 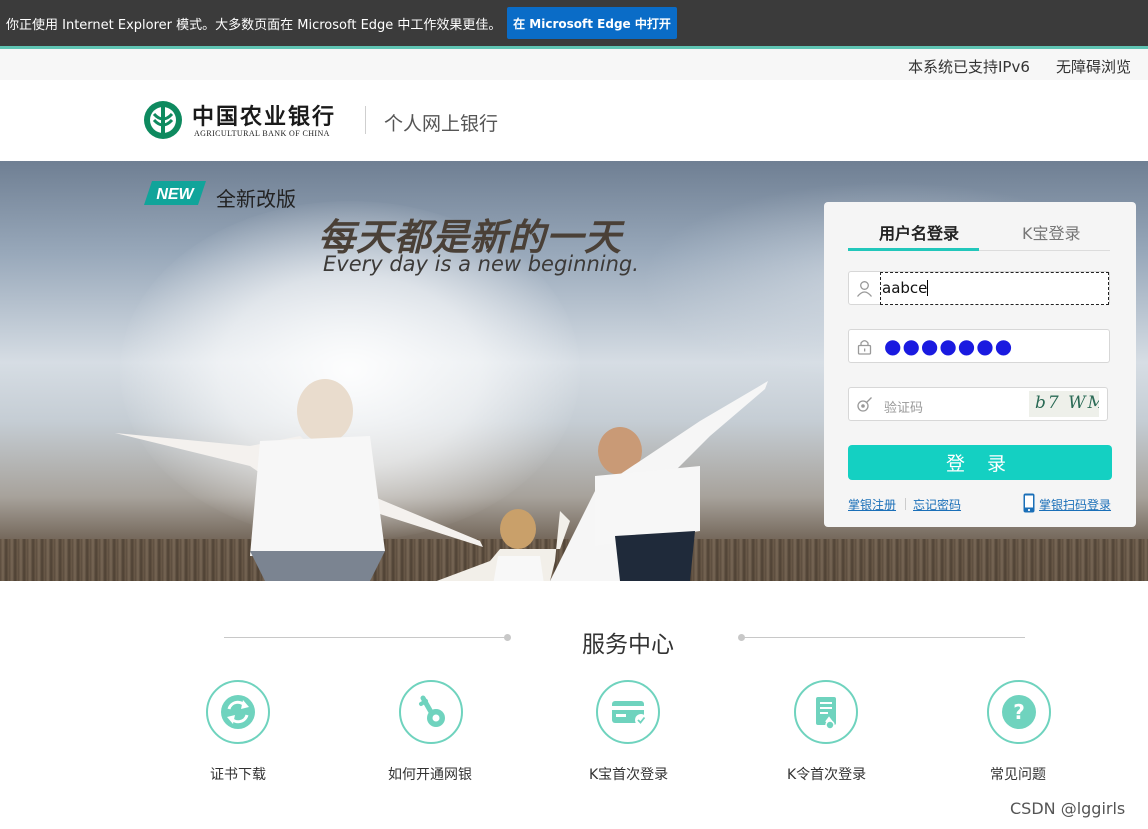 What do you see at coordinates (928, 288) in the screenshot?
I see `text-caret` at bounding box center [928, 288].